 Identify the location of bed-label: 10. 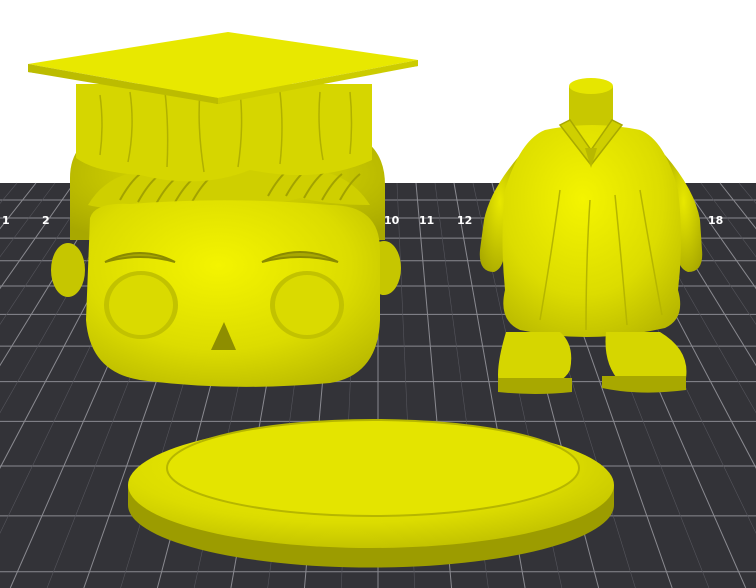
(392, 220).